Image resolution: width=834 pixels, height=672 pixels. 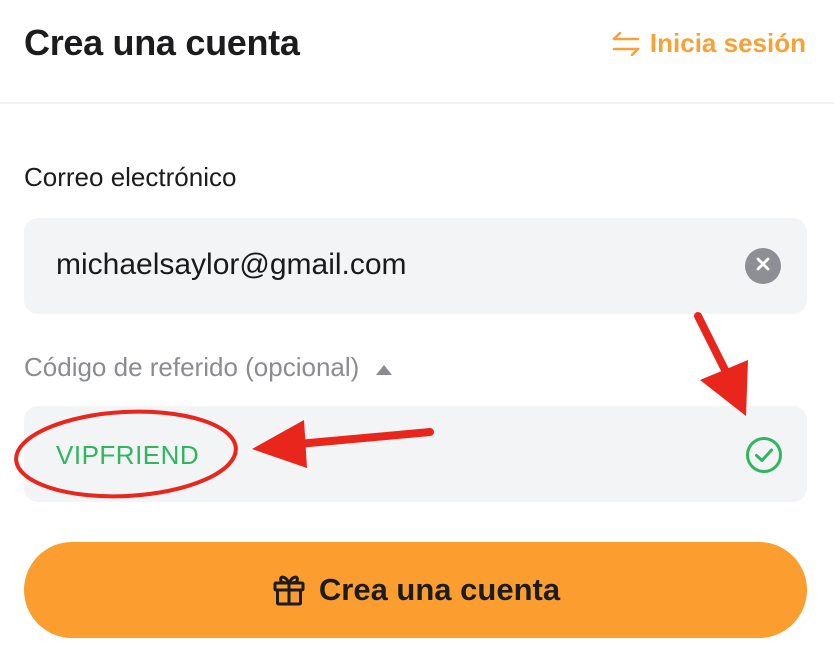 I want to click on page-title: Crea una cuenta, so click(x=162, y=42).